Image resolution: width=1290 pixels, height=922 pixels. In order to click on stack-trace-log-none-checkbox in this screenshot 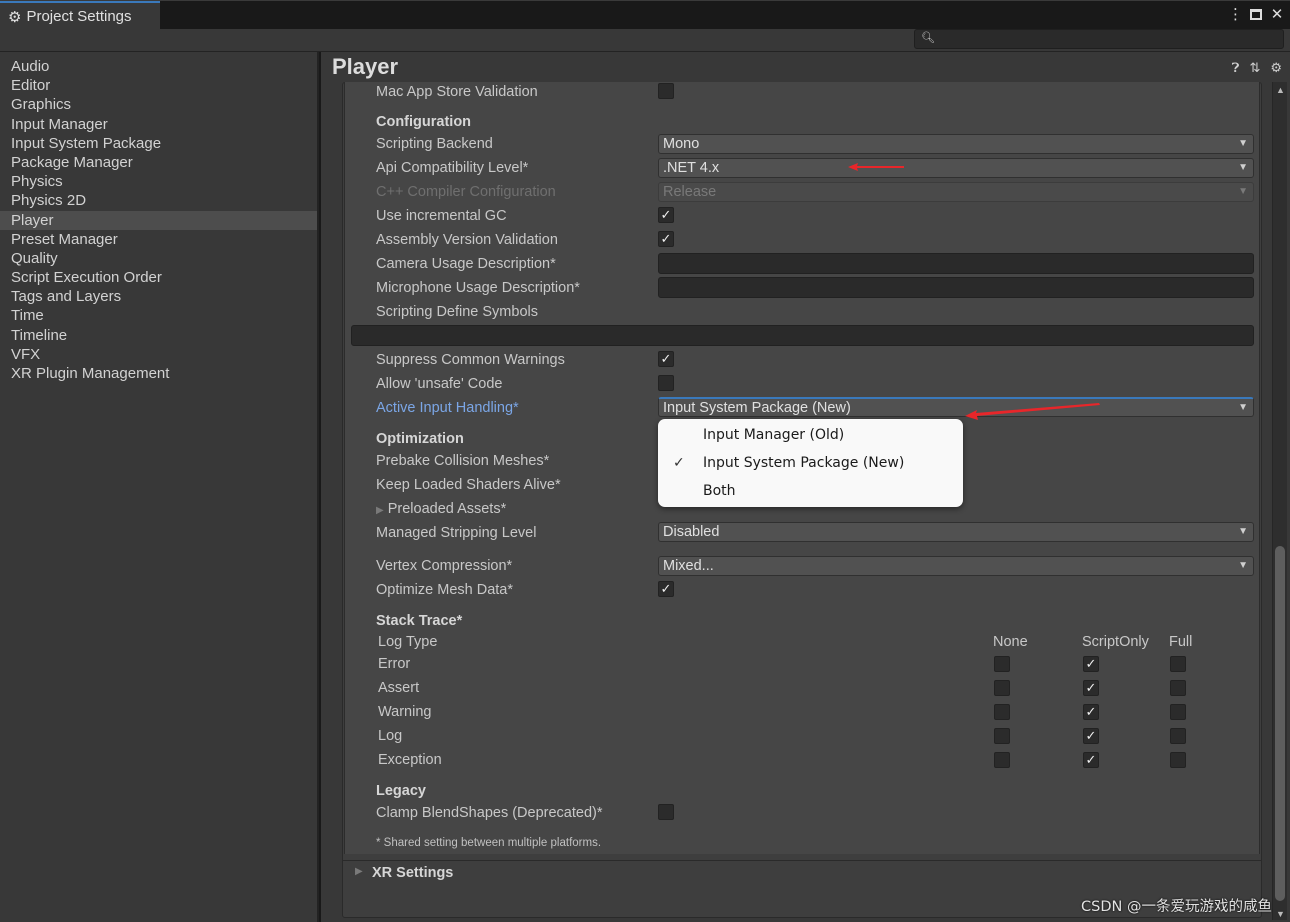, I will do `click(1002, 736)`.